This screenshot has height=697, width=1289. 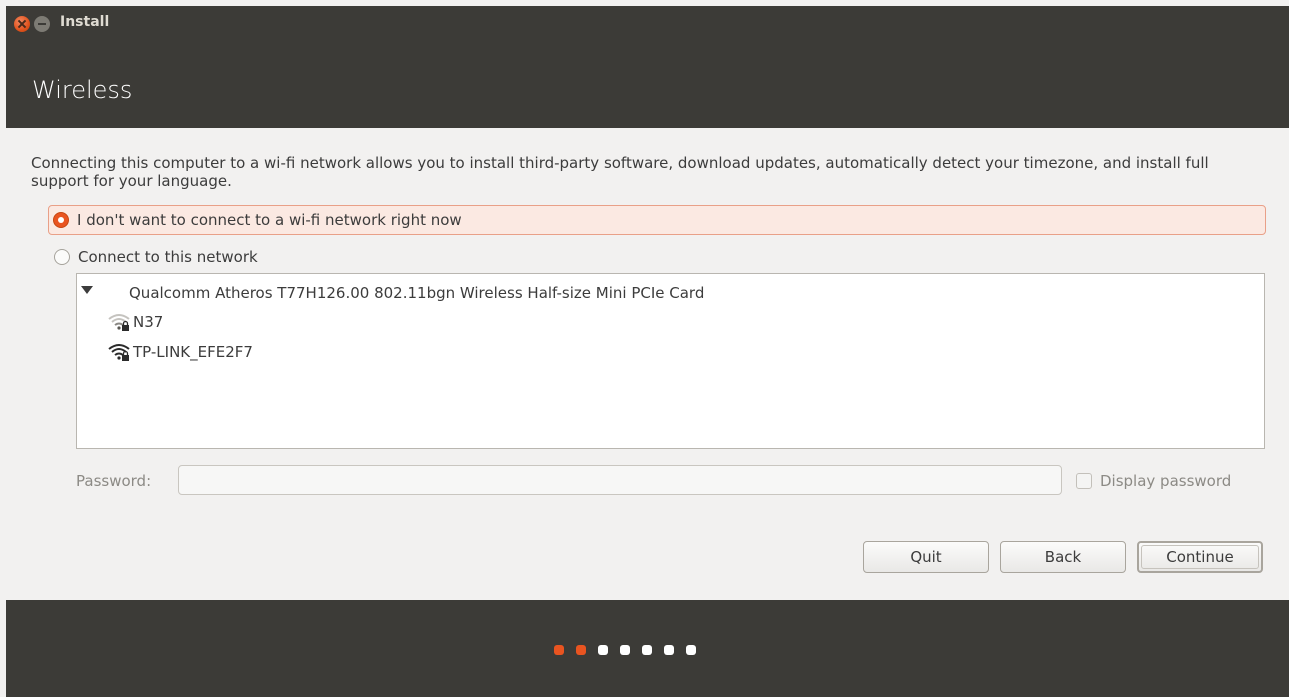 I want to click on wifi-strong-locked-icon, so click(x=119, y=352).